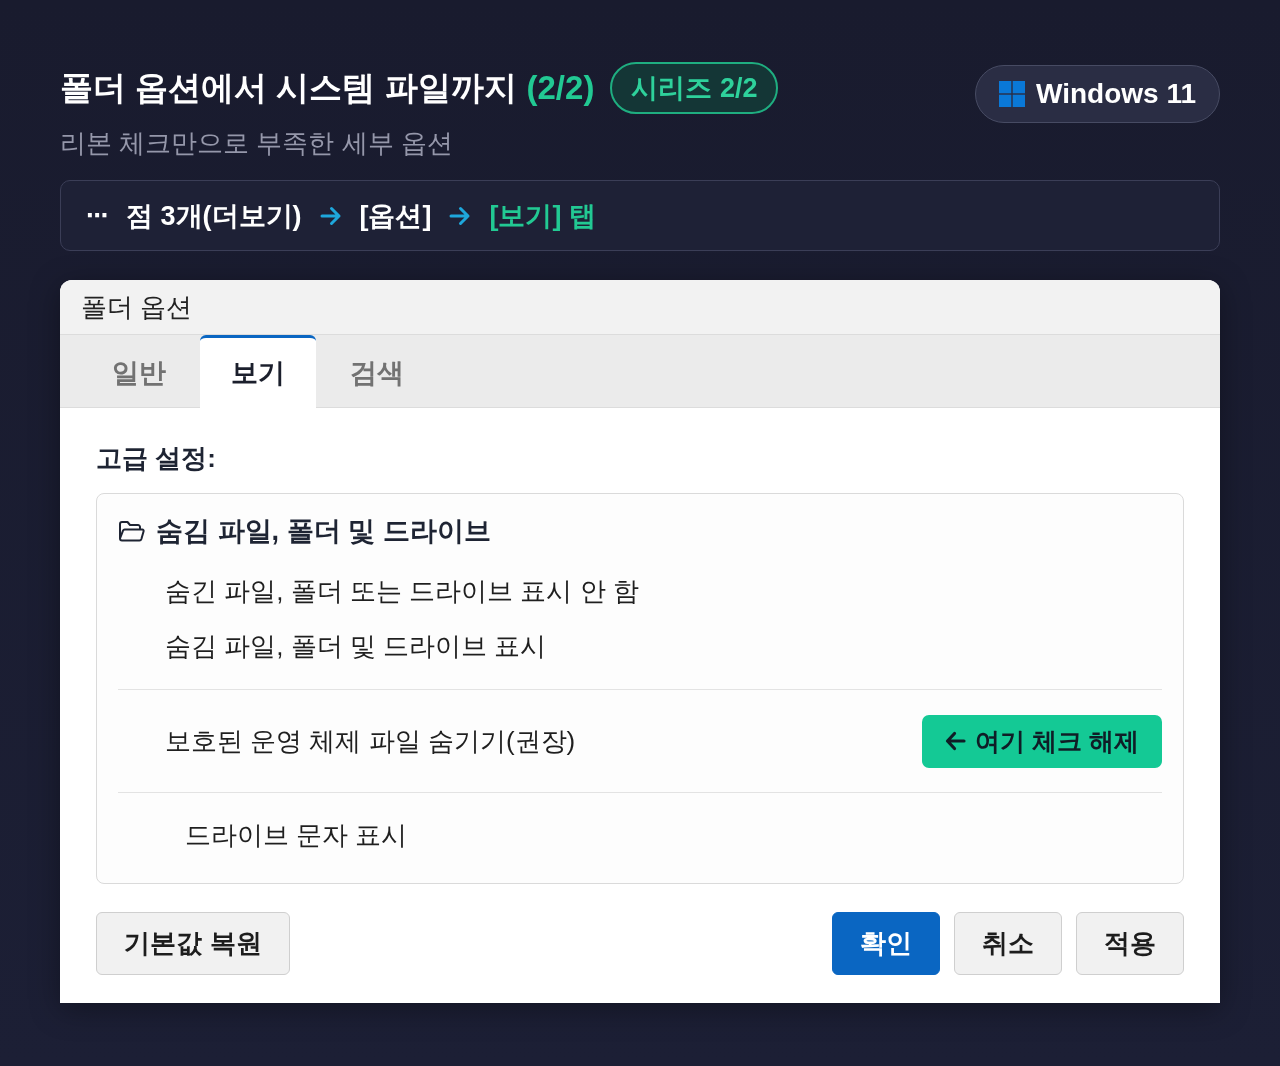 This screenshot has height=1066, width=1280. What do you see at coordinates (258, 371) in the screenshot?
I see `tab: 보기` at bounding box center [258, 371].